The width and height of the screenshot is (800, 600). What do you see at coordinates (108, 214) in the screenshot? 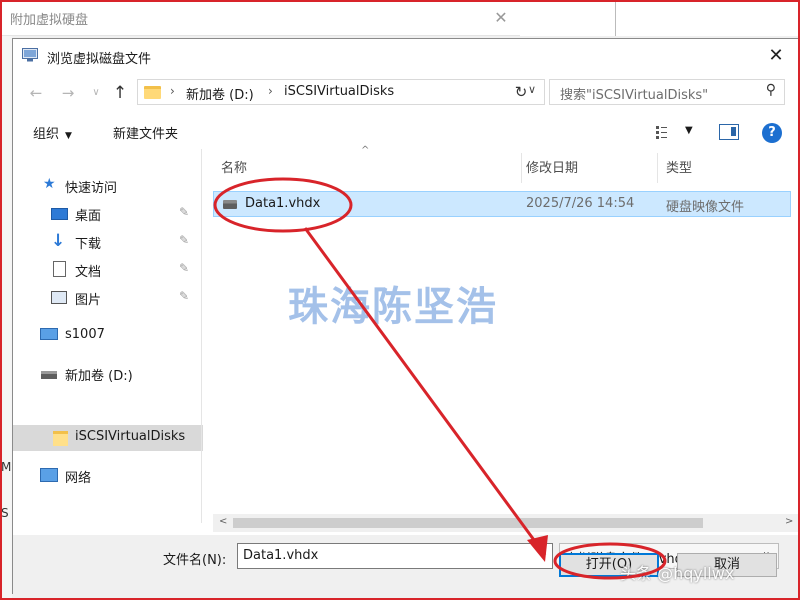
I see `sidebar-item-desktop: 桌面 ✎` at bounding box center [108, 214].